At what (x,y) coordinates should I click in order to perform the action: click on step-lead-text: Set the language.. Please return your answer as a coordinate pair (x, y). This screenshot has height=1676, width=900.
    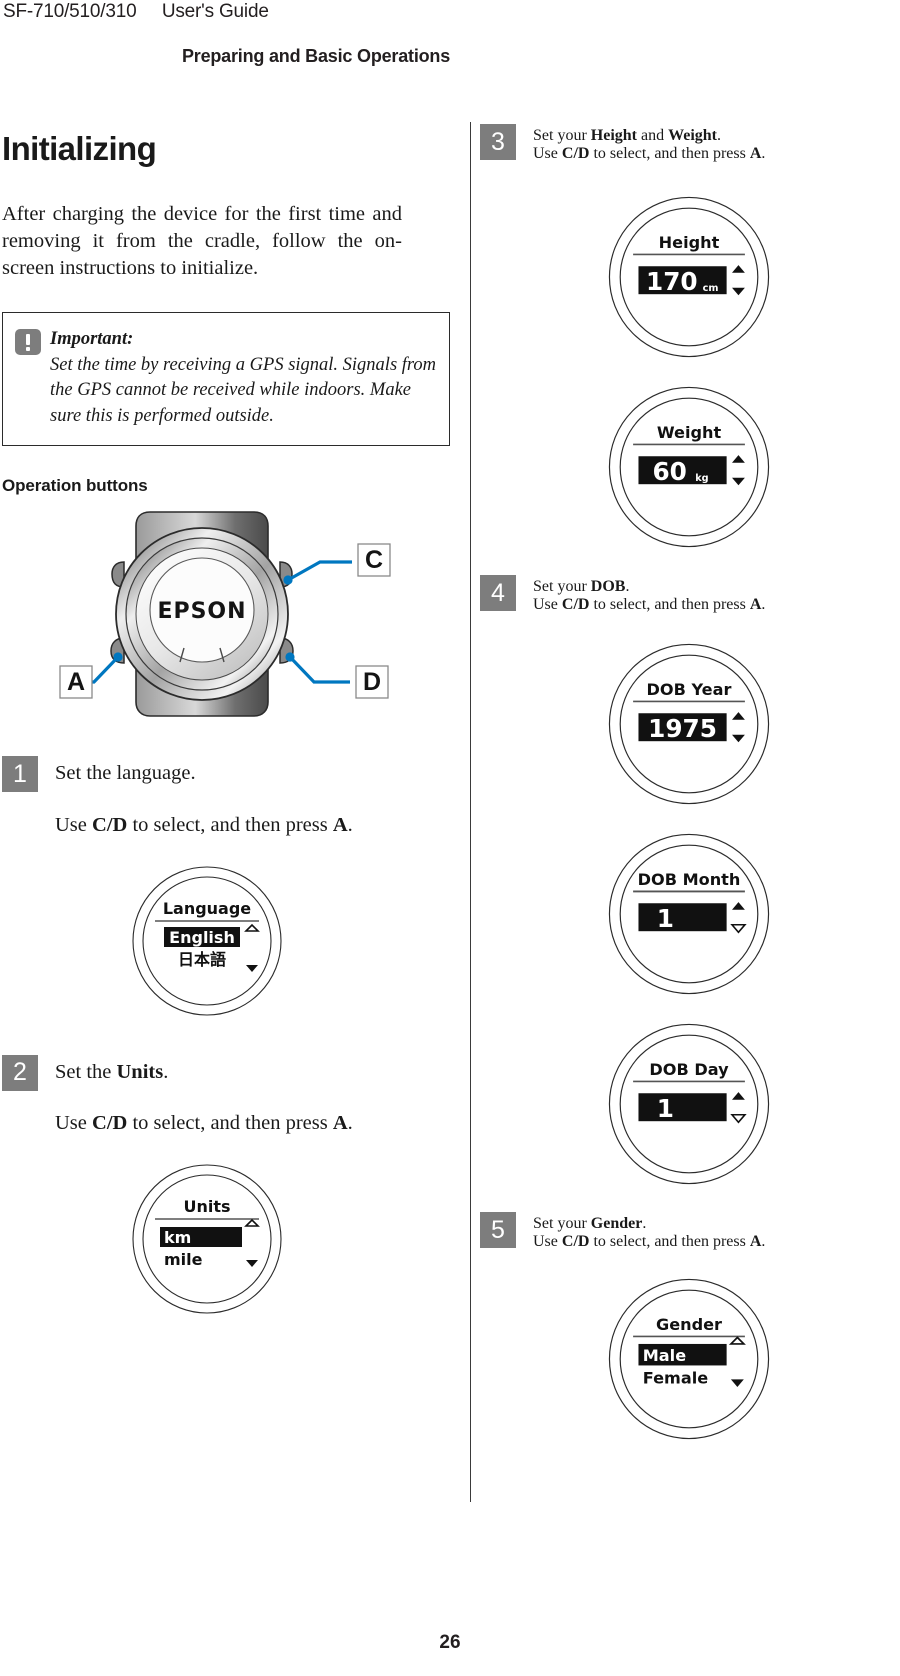
    Looking at the image, I should click on (125, 773).